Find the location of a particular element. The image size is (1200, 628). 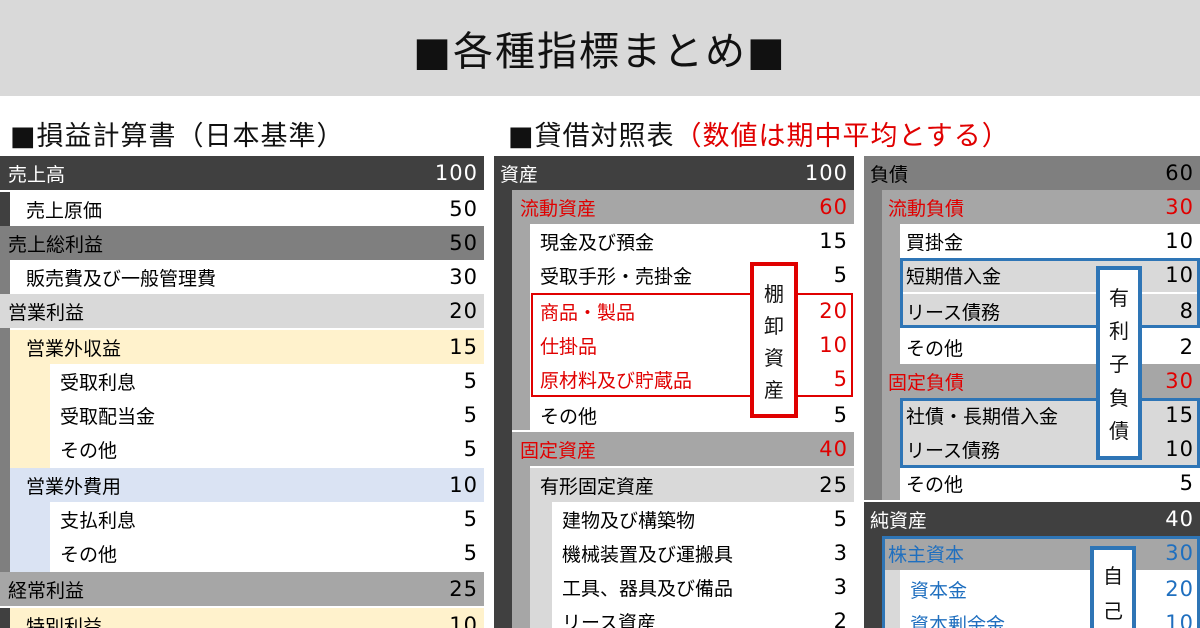

table-row: その他 2 is located at coordinates (1050, 347).